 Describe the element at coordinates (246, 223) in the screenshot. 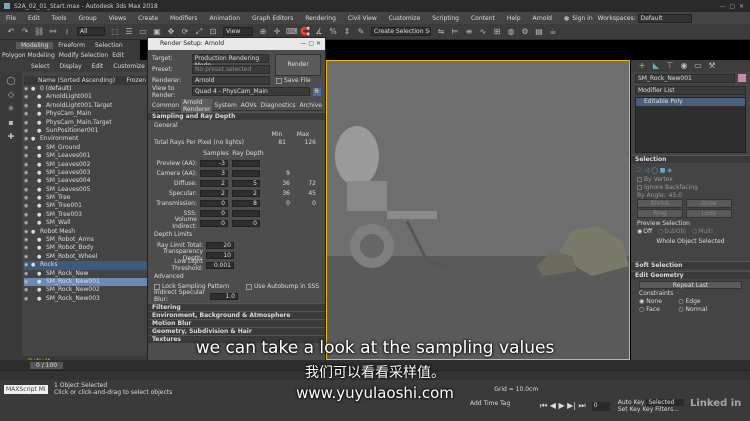

I see `ray-depth-spinner: 0` at that location.